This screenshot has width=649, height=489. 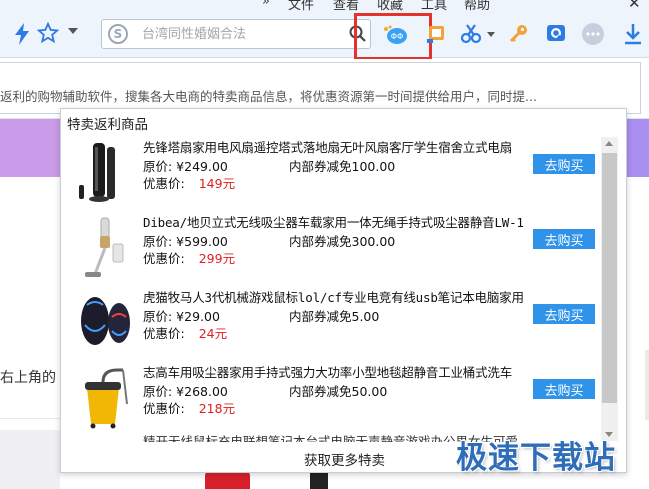 What do you see at coordinates (217, 183) in the screenshot?
I see `discount-price: 149元` at bounding box center [217, 183].